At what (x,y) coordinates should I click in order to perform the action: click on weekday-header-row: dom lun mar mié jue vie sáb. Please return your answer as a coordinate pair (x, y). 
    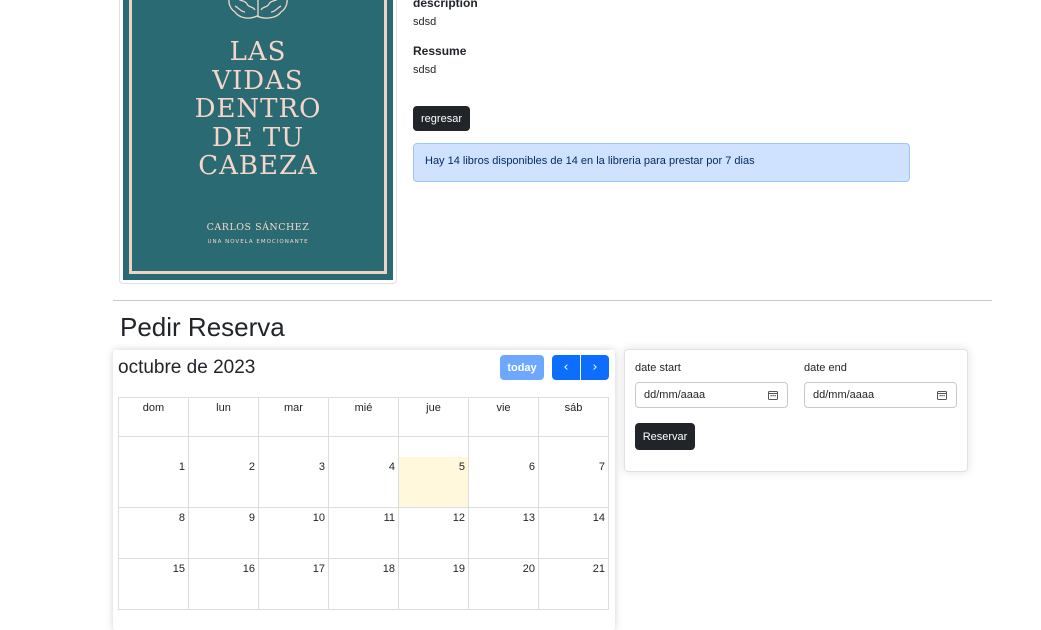
    Looking at the image, I should click on (363, 417).